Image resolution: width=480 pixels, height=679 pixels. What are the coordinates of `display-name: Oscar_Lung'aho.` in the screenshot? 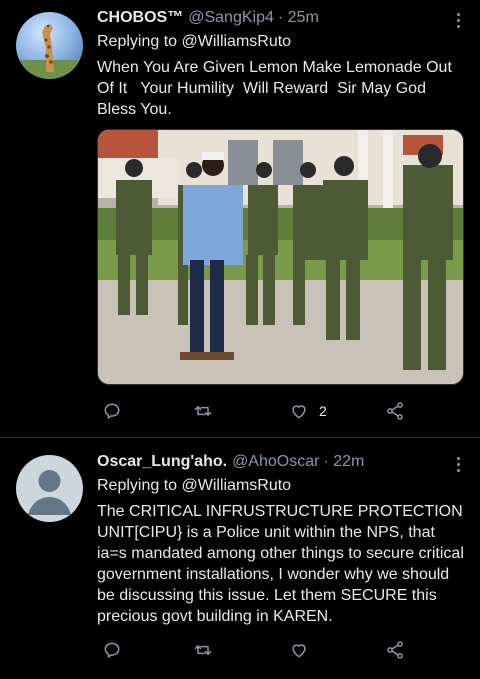 It's located at (162, 462).